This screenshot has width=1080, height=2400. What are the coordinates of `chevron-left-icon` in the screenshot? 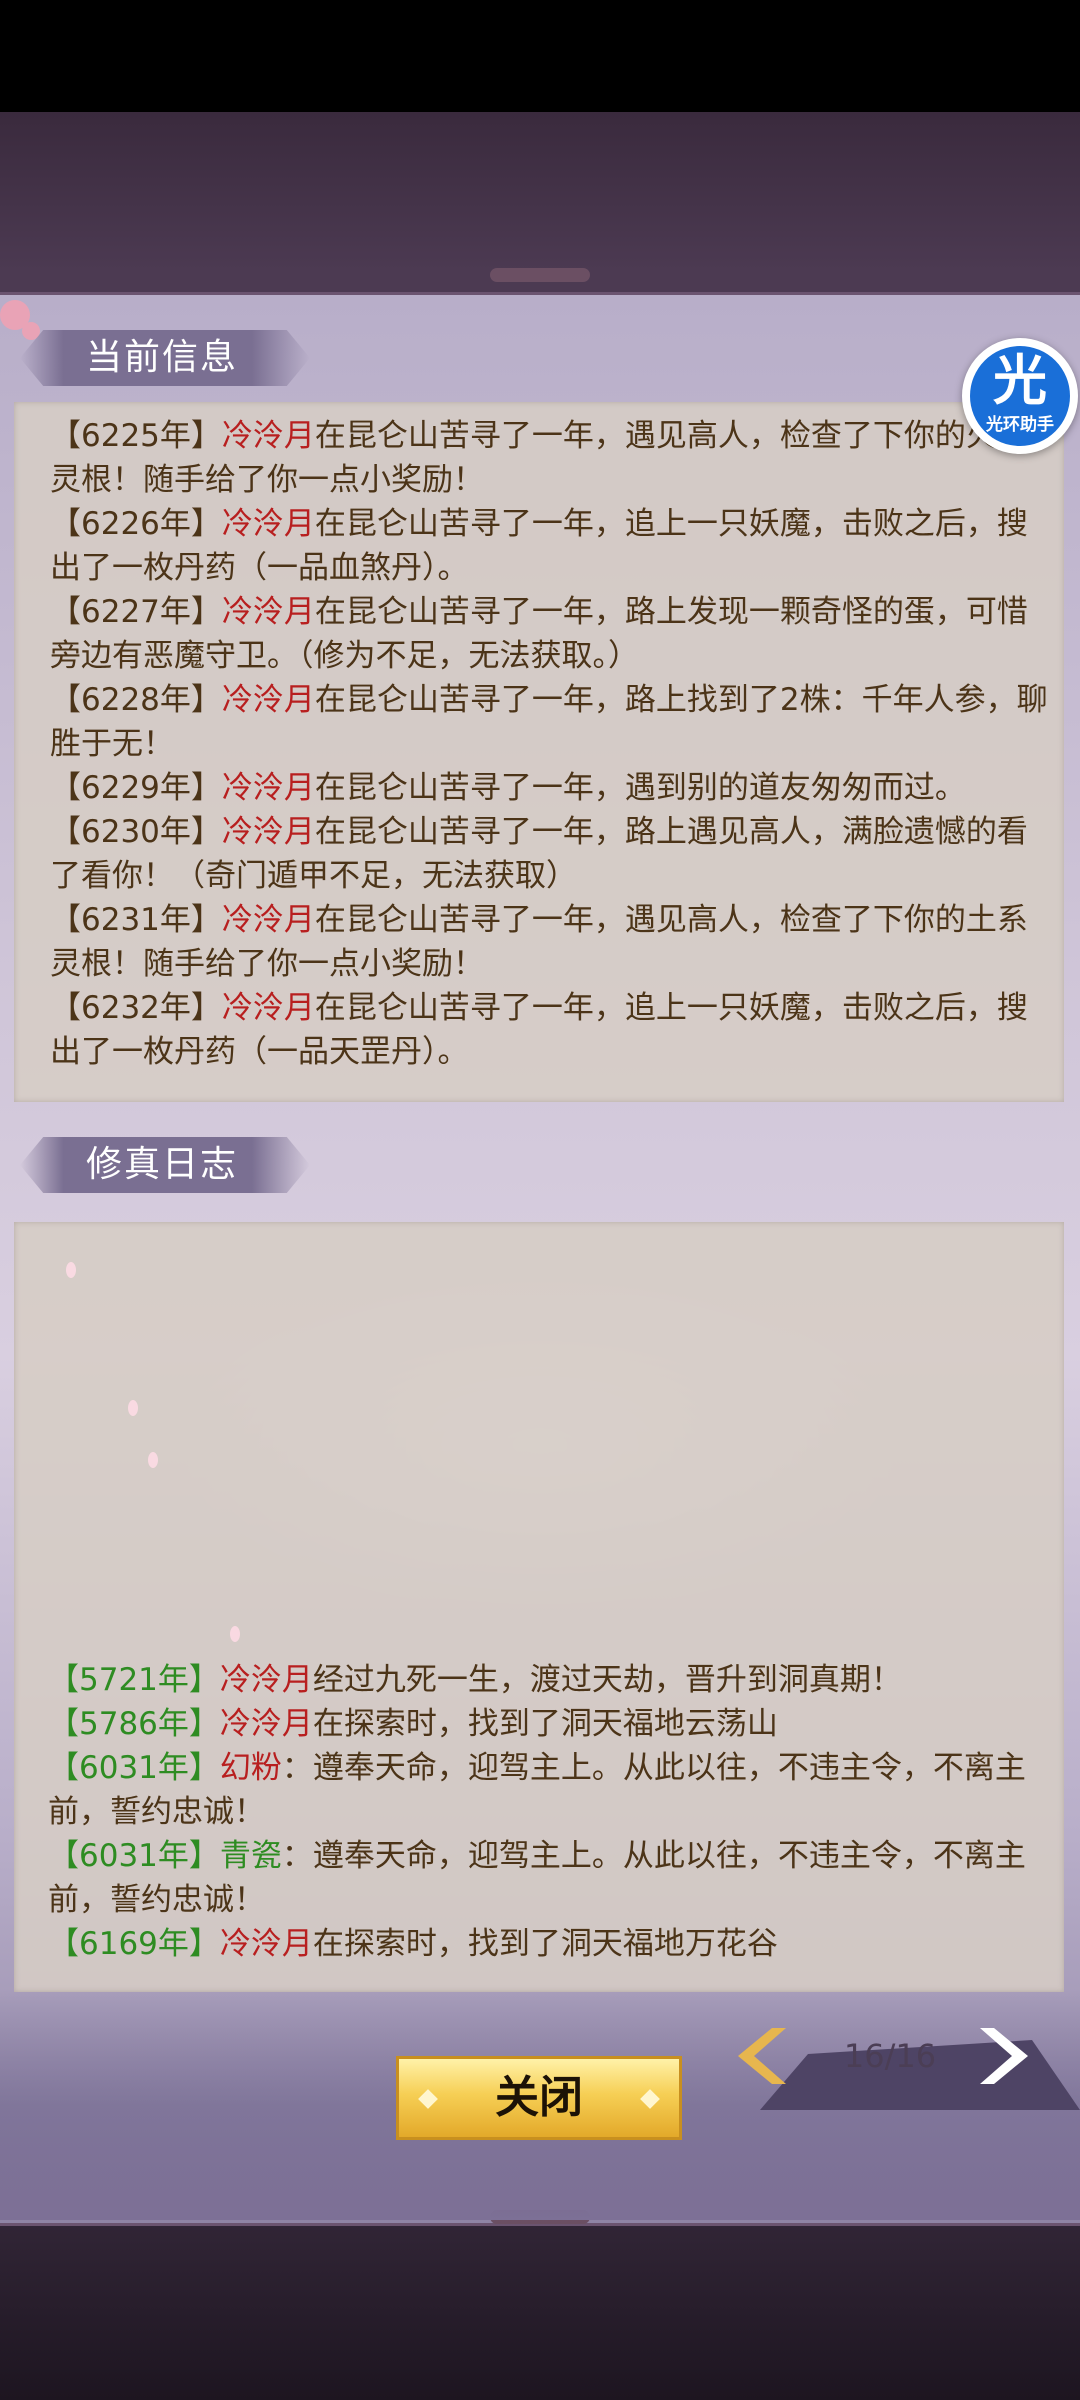 It's located at (762, 2056).